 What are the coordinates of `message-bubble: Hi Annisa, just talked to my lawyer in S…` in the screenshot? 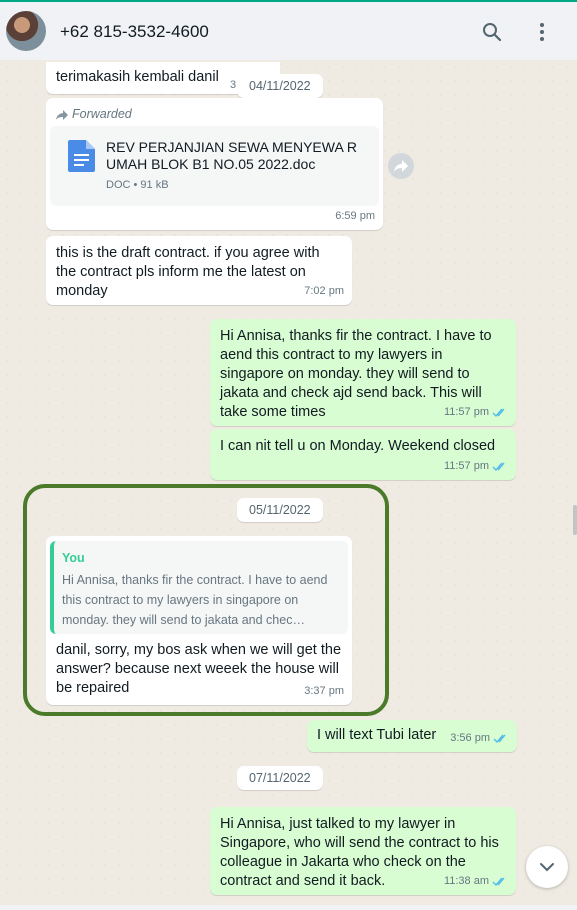 It's located at (363, 851).